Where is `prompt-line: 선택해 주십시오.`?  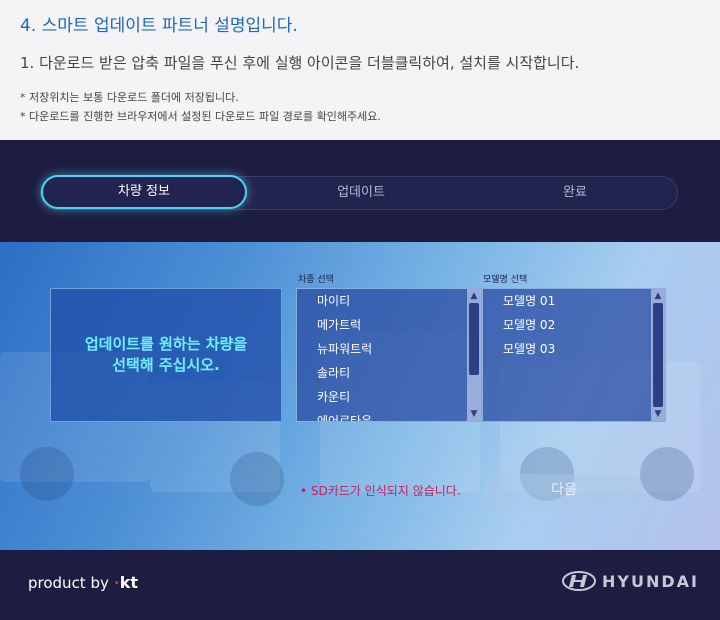
prompt-line: 선택해 주십시오. is located at coordinates (166, 365).